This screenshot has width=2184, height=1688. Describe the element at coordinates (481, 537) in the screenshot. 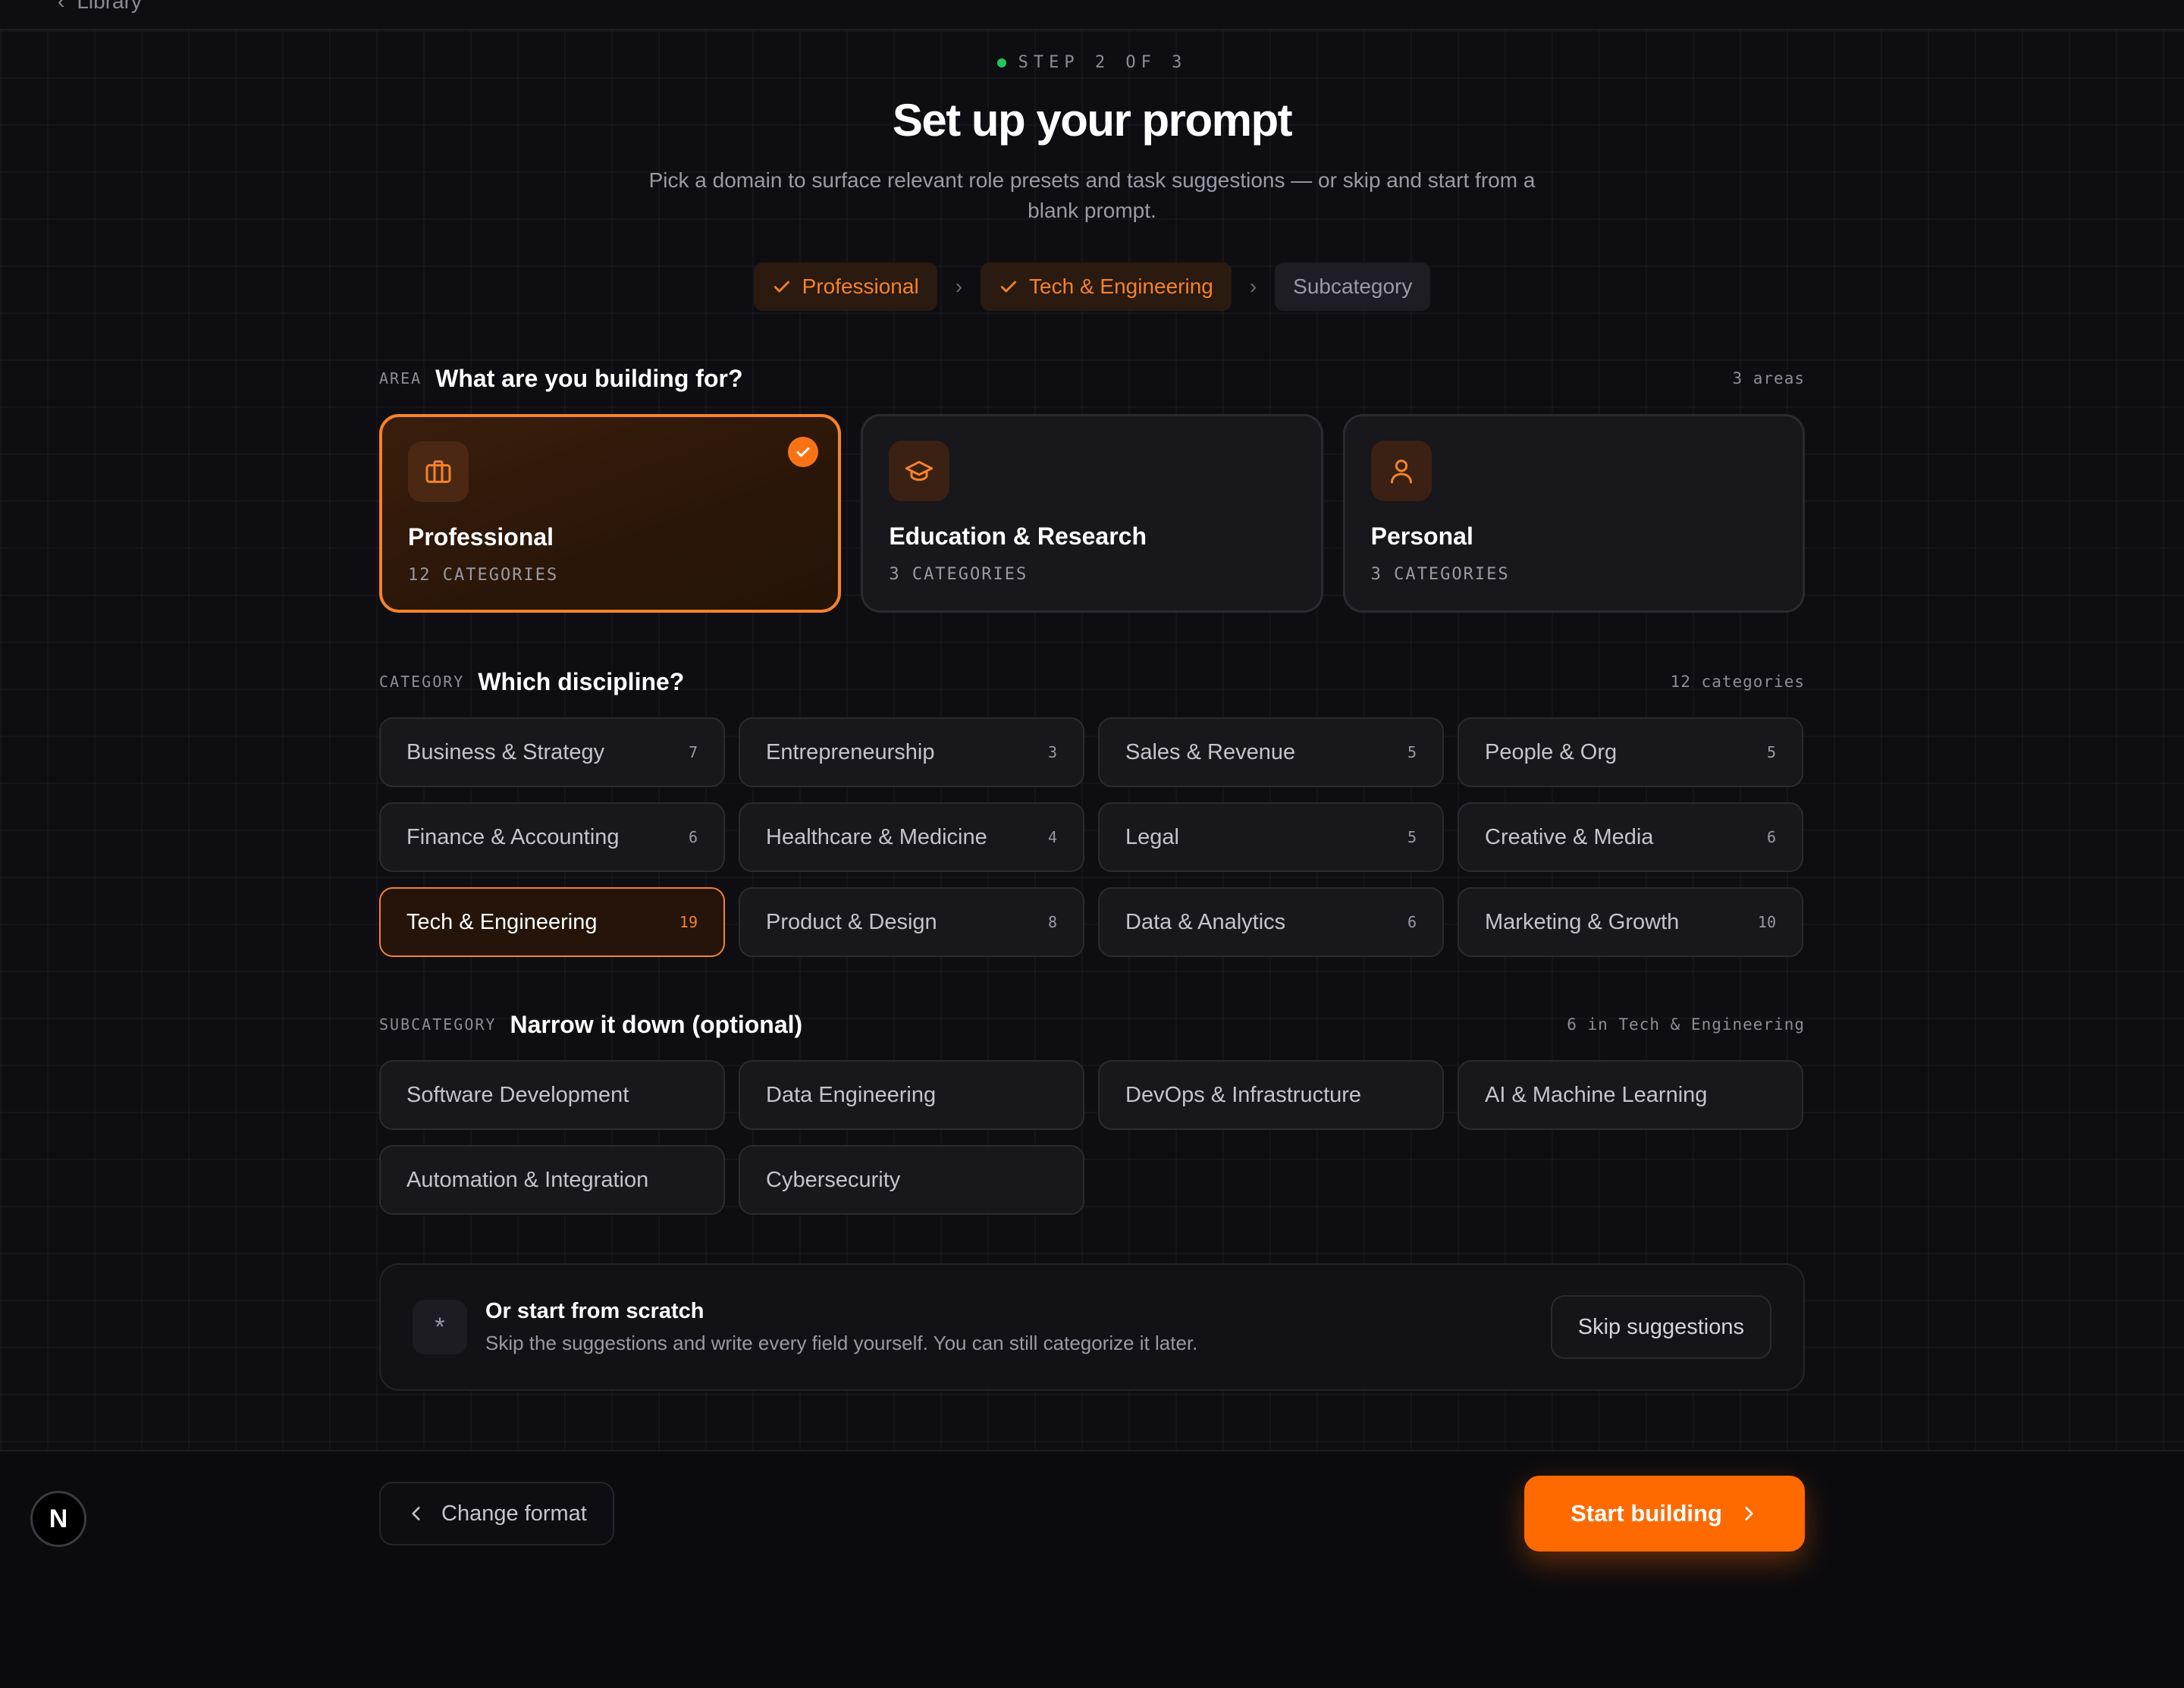

I see `area-name: Professional` at that location.